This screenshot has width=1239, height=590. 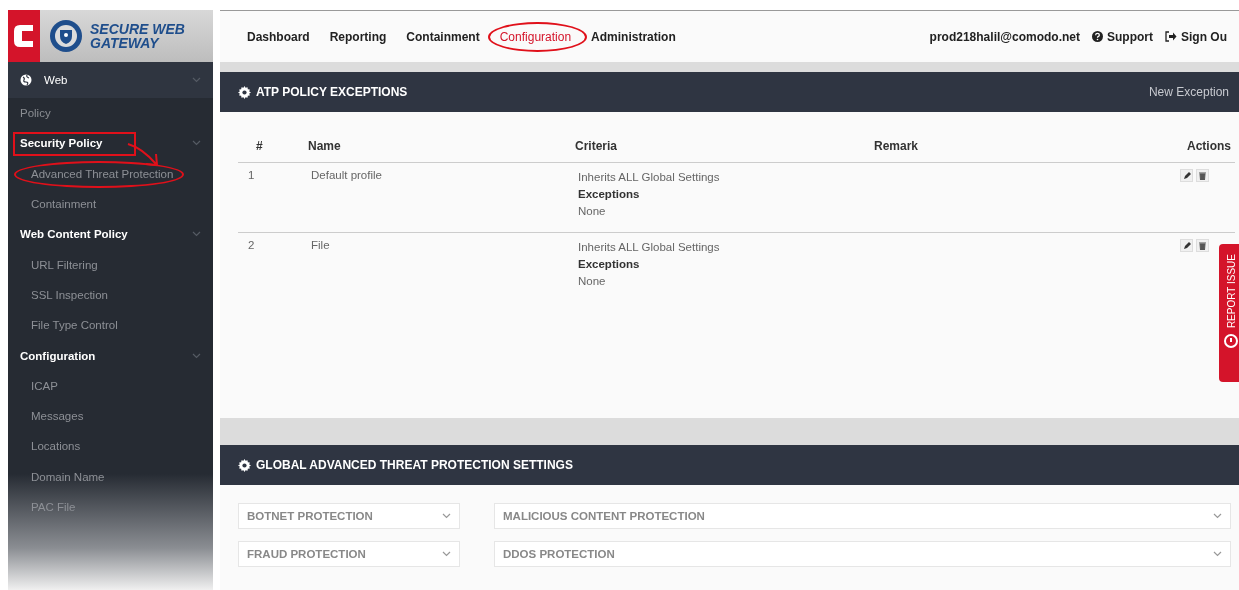 I want to click on collapsible-section: DDOS PROTECTION, so click(x=862, y=554).